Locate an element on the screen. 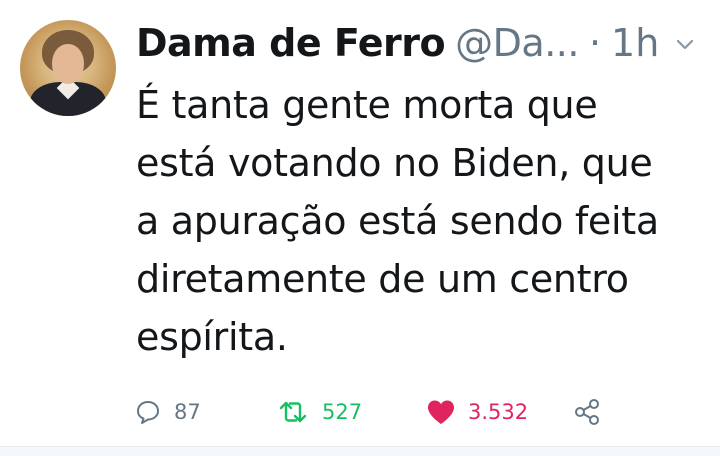  tweet-header: Dama de Ferro @Da... · 1h is located at coordinates (397, 43).